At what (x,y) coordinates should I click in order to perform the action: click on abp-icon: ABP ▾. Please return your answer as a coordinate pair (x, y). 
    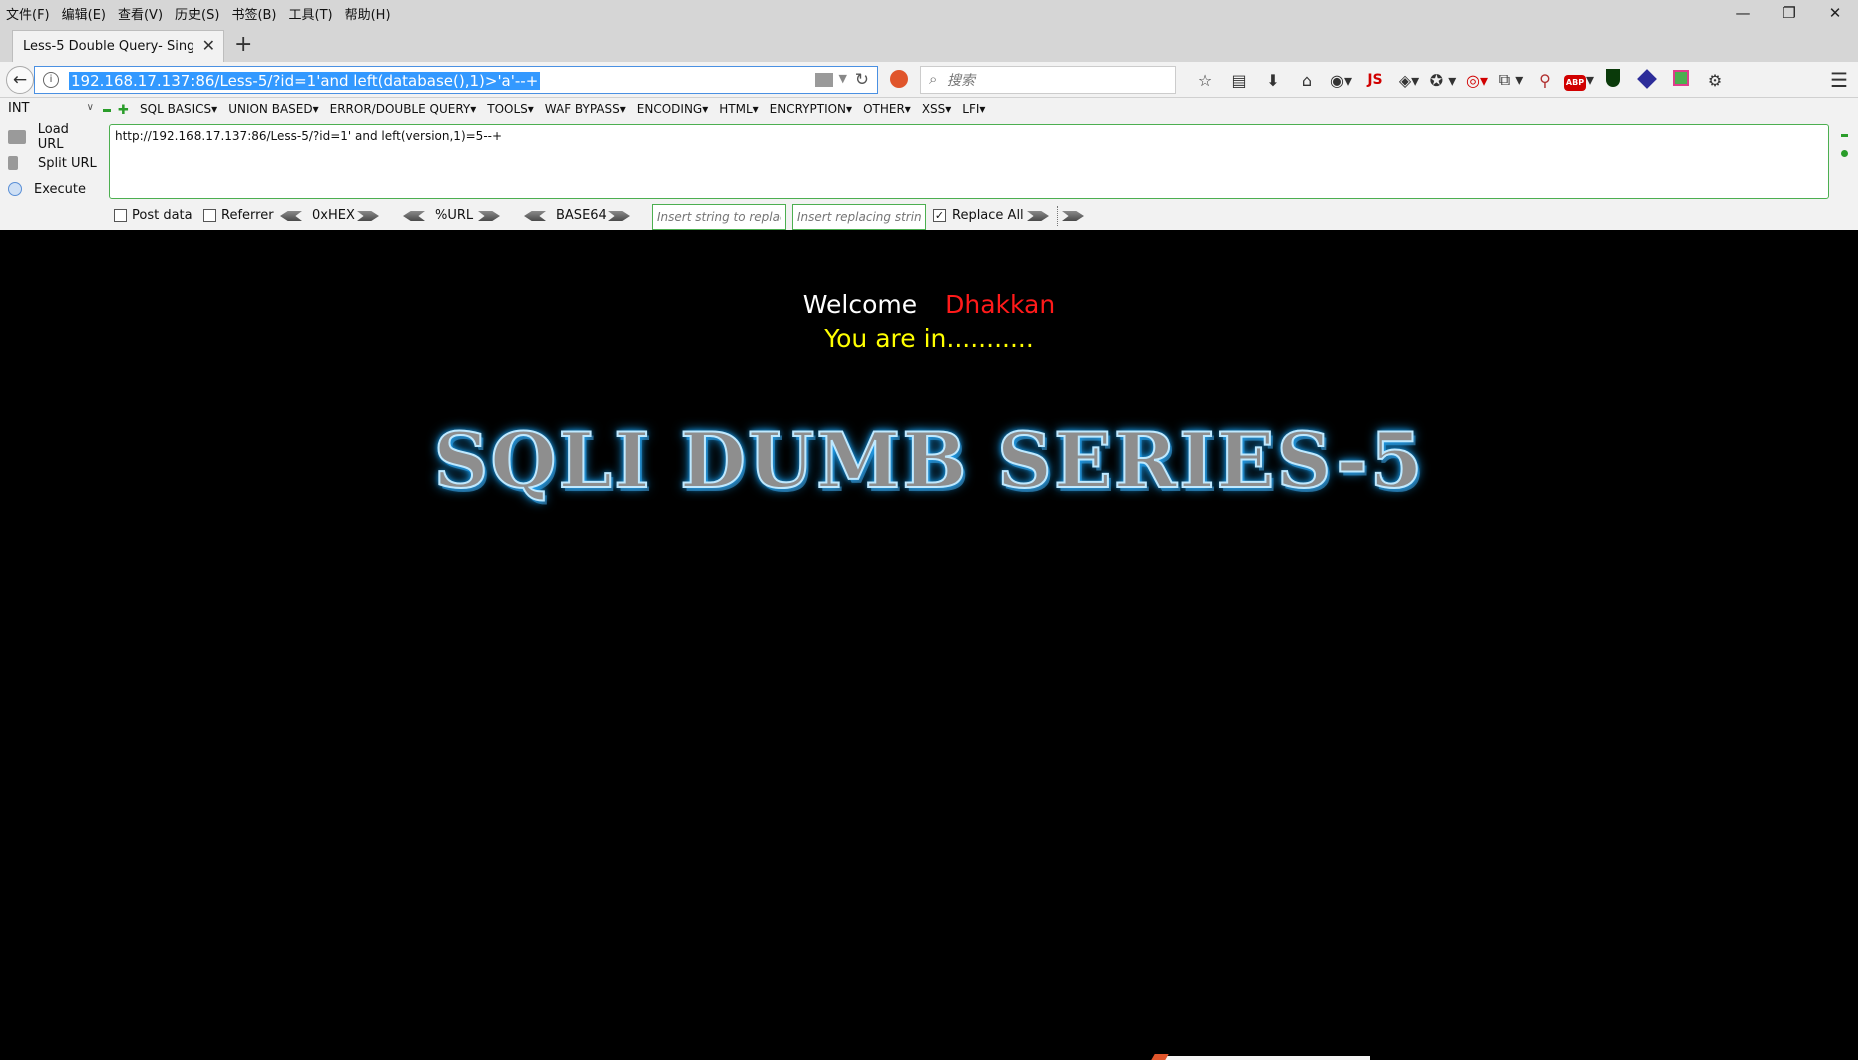
    Looking at the image, I should click on (1579, 80).